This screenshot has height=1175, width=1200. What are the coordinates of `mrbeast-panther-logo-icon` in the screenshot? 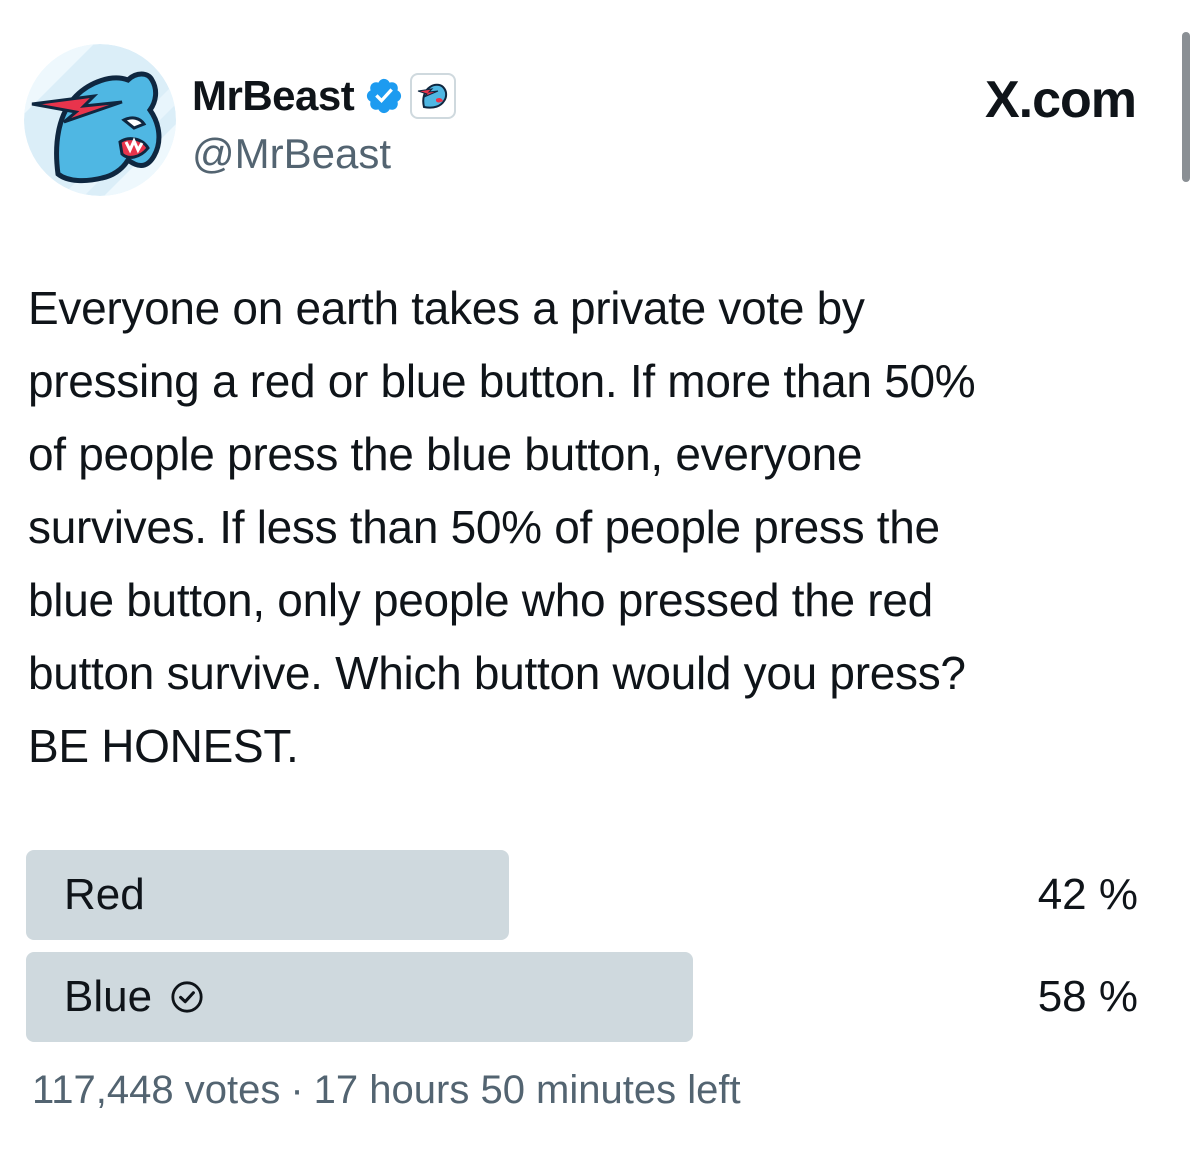 It's located at (100, 120).